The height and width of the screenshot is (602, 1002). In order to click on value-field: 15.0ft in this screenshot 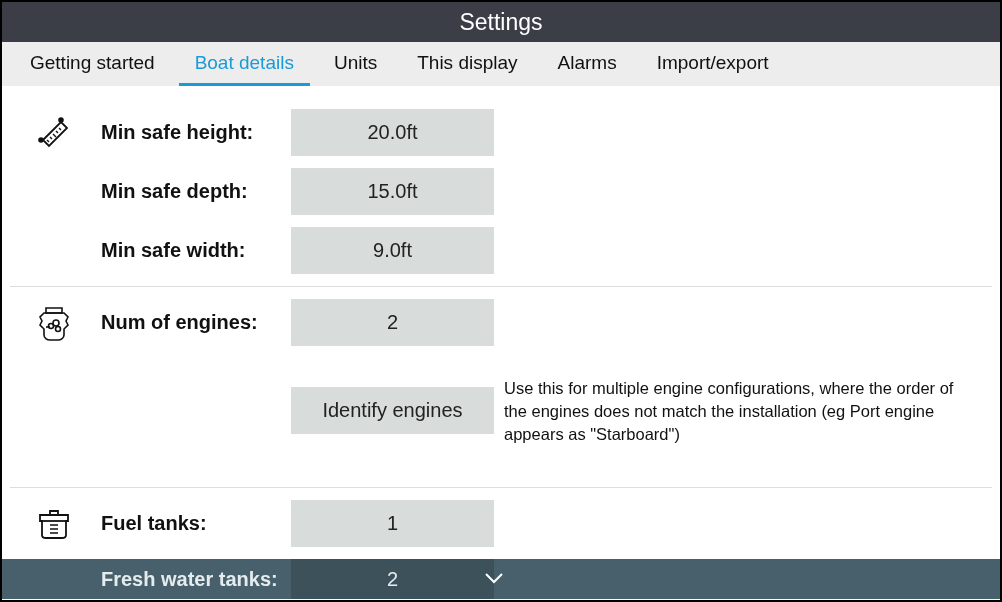, I will do `click(392, 191)`.